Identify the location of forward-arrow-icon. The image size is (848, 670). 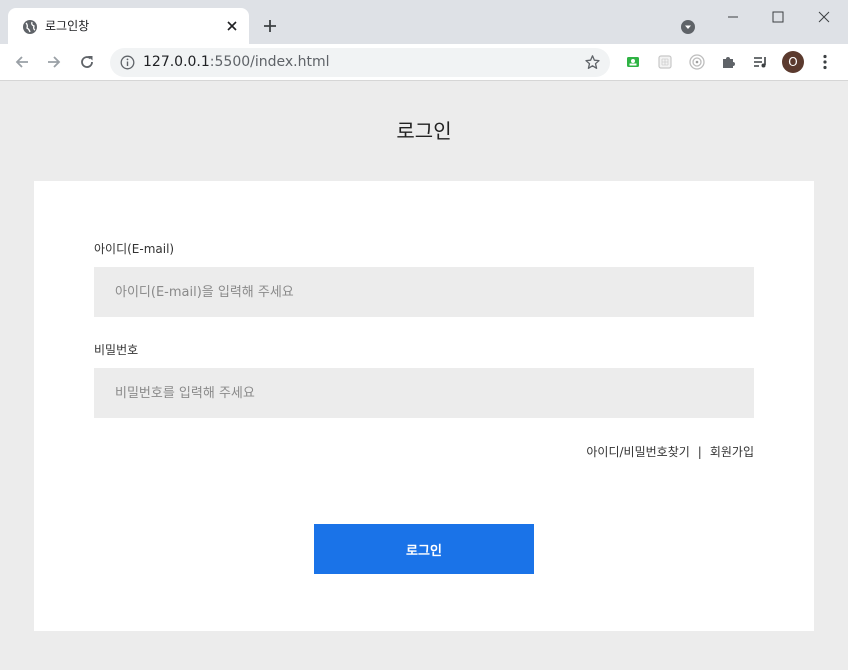
(54, 62).